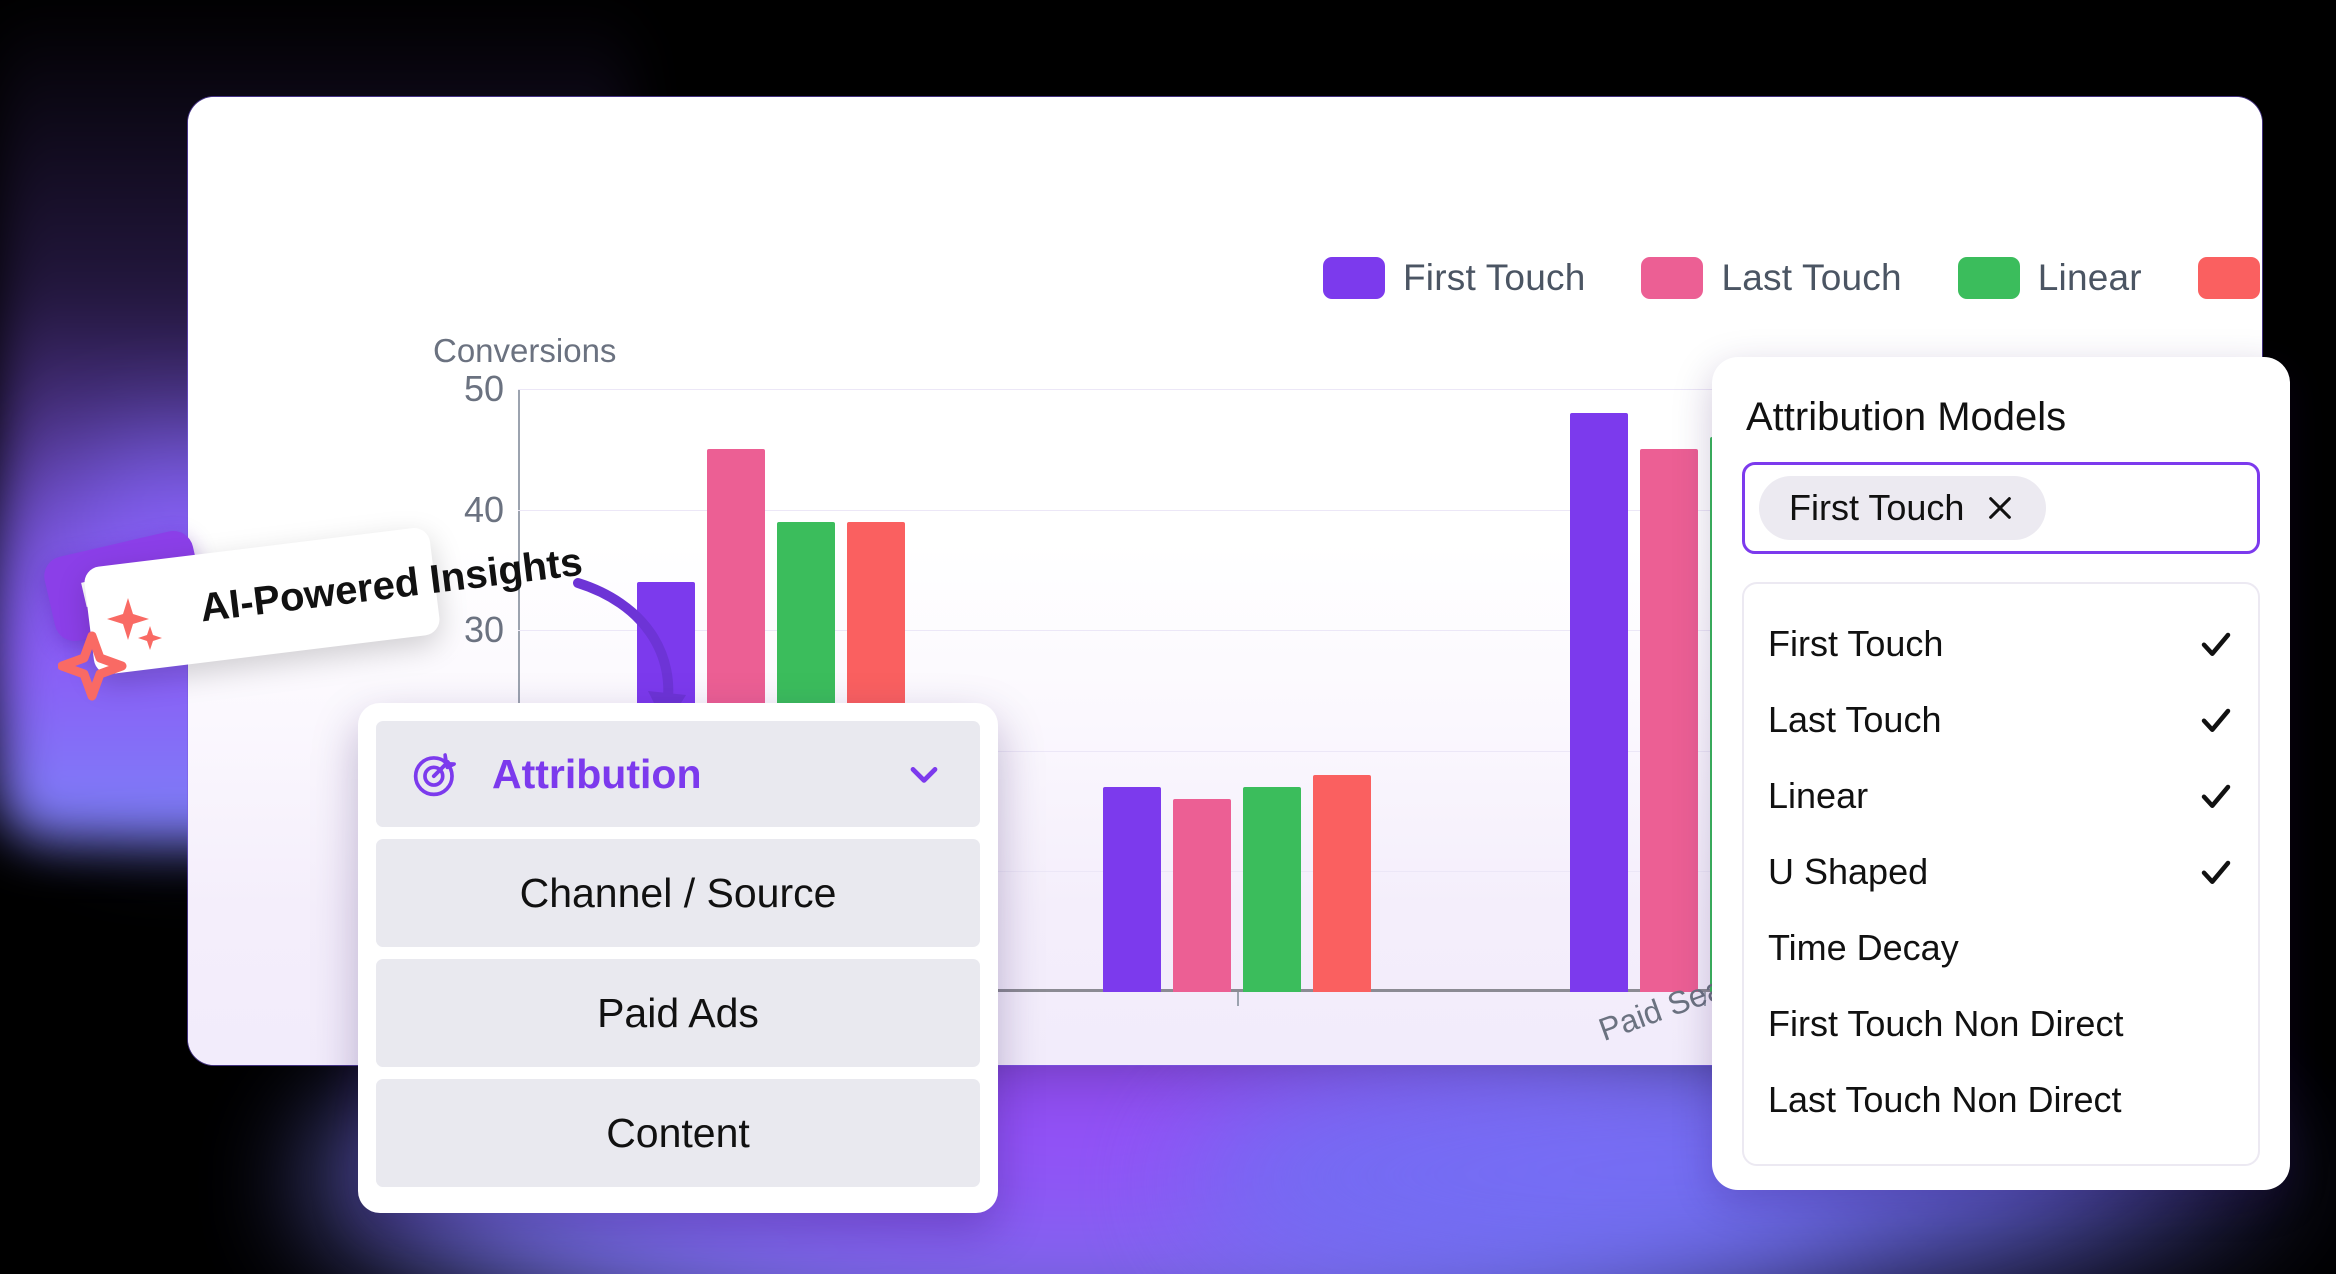 This screenshot has width=2336, height=1274. I want to click on selected-model-label: First Touch, so click(1877, 507).